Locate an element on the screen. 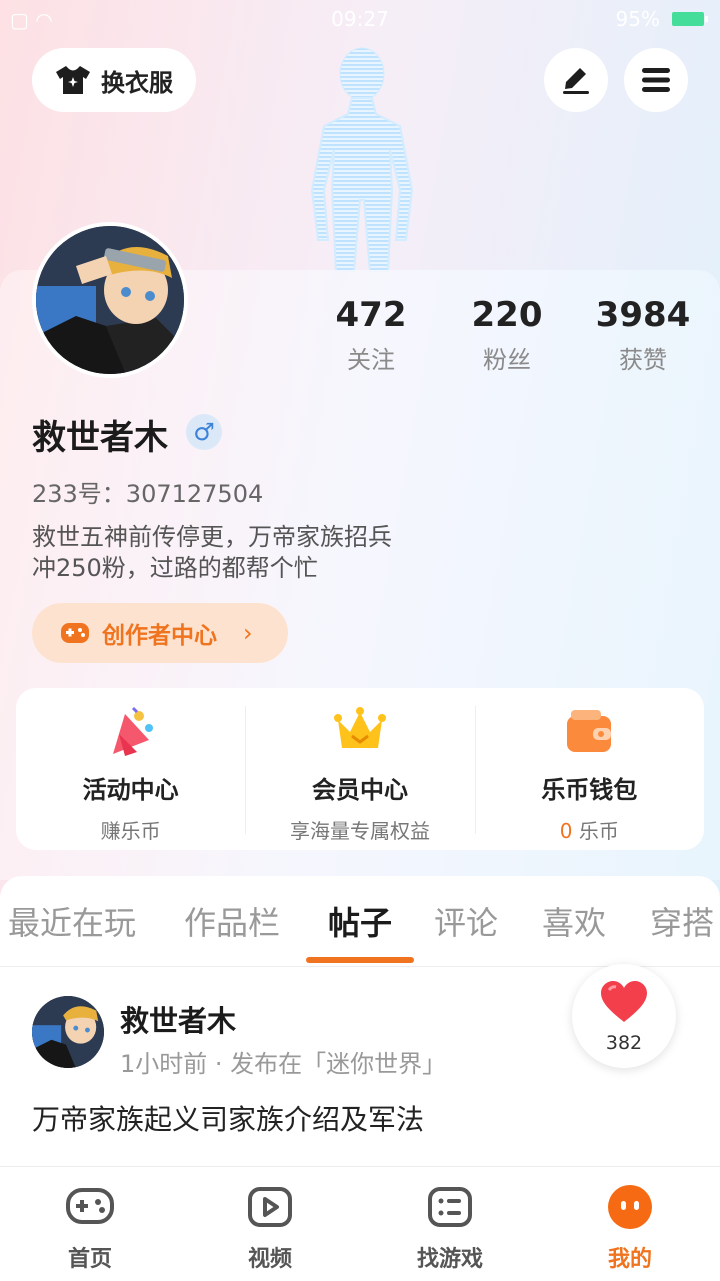  post-avatar-image is located at coordinates (68, 1032).